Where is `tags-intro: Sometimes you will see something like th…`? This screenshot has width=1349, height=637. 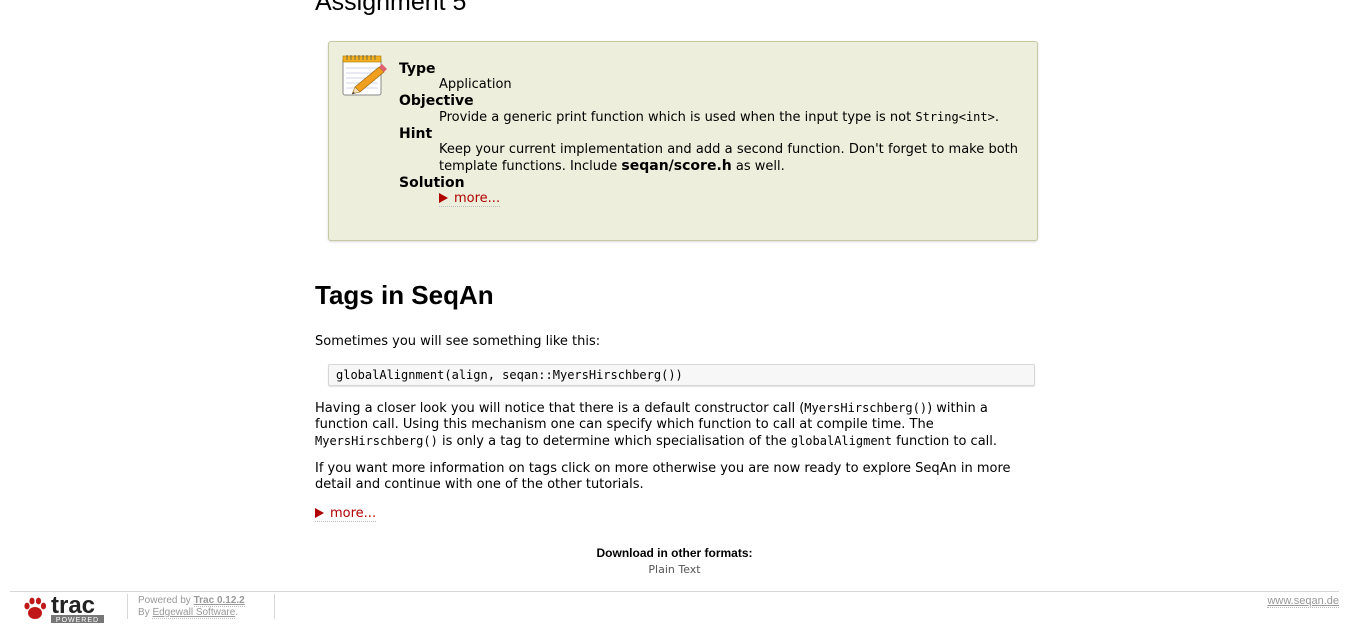
tags-intro: Sometimes you will see something like th… is located at coordinates (458, 341).